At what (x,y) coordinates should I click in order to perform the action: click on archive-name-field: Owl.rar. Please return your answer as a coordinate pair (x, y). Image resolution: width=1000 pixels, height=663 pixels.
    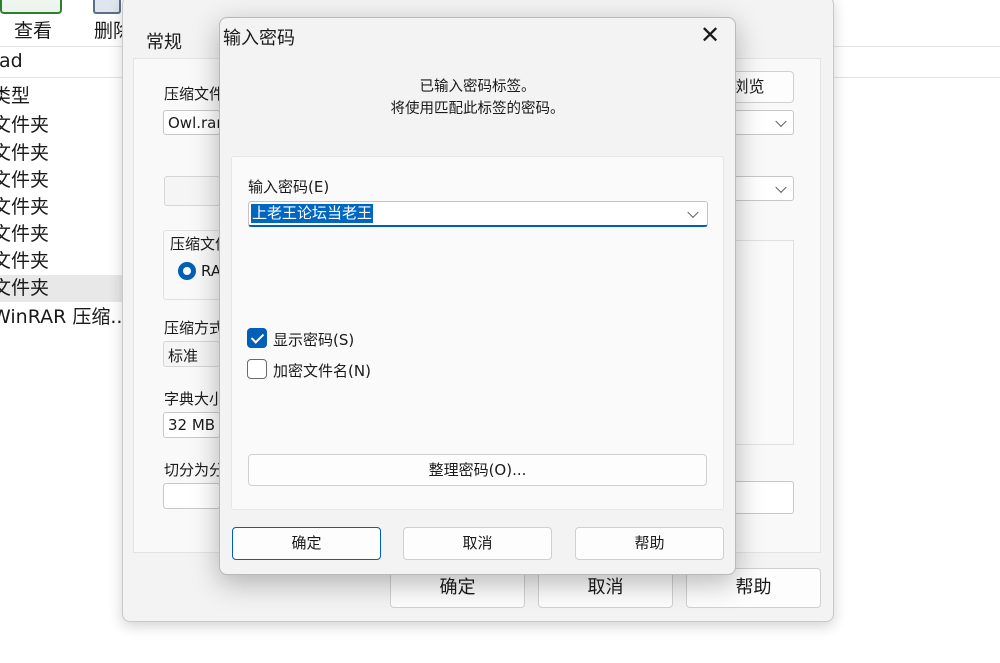
    Looking at the image, I should click on (191, 122).